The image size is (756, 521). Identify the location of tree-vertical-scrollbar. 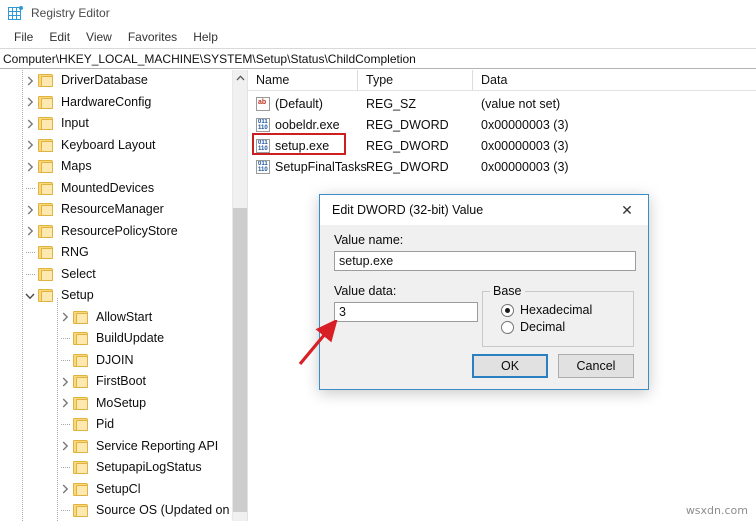
(239, 295).